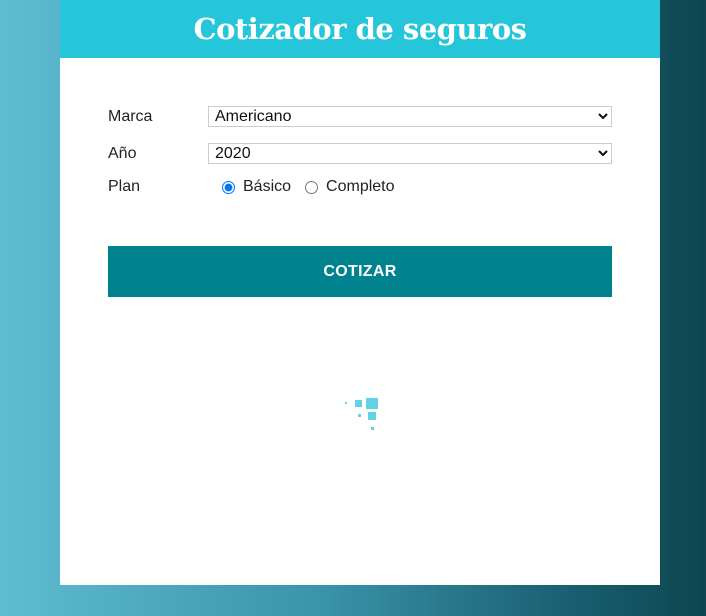 Image resolution: width=706 pixels, height=616 pixels. Describe the element at coordinates (360, 271) in the screenshot. I see `cotizar-button: COTIZAR` at that location.